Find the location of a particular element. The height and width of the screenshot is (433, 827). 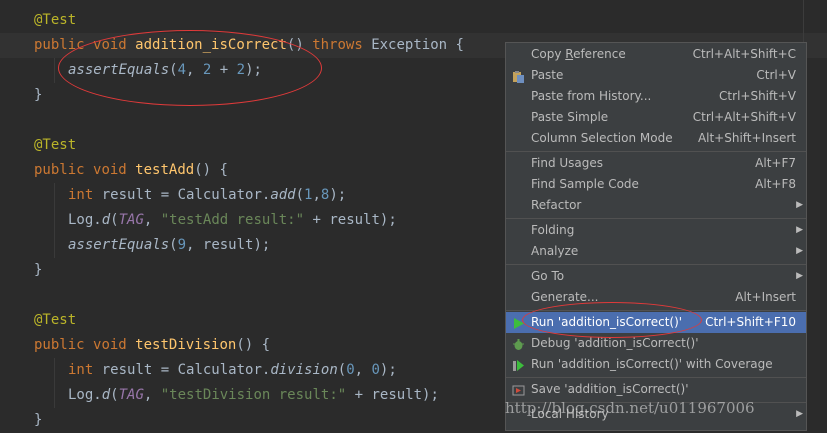

menu-item-save-configuration: Save 'addition_isCorrect()' is located at coordinates (656, 389).